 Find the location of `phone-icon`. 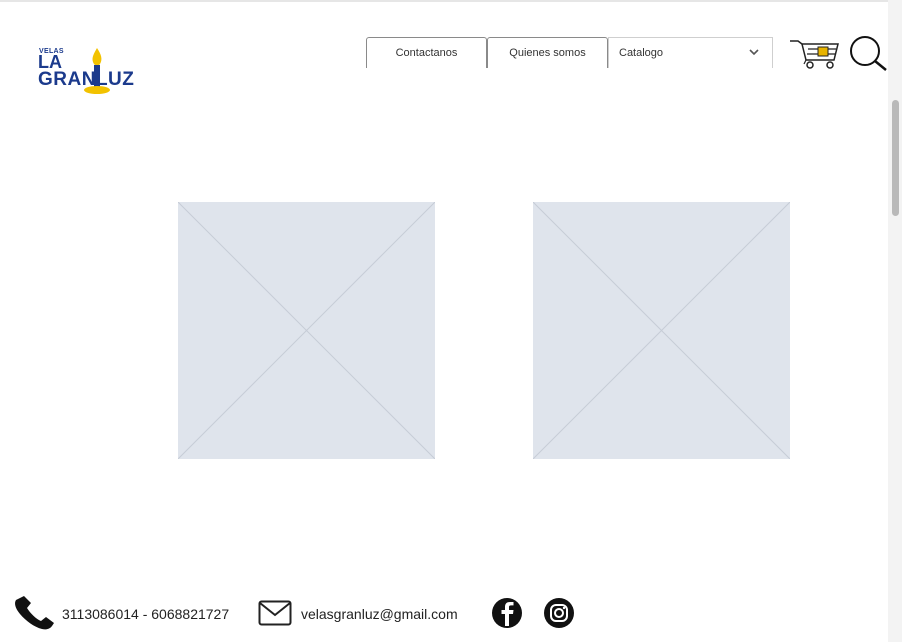

phone-icon is located at coordinates (34, 613).